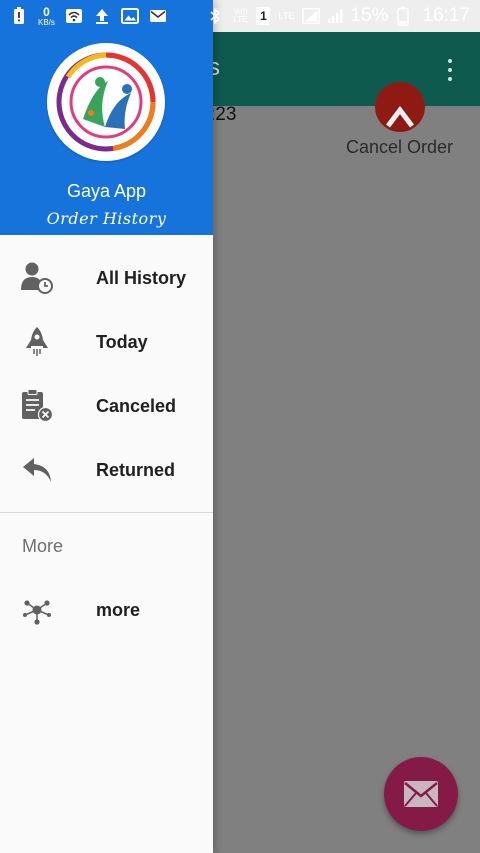  Describe the element at coordinates (136, 406) in the screenshot. I see `nav-label-canceled: Canceled` at that location.